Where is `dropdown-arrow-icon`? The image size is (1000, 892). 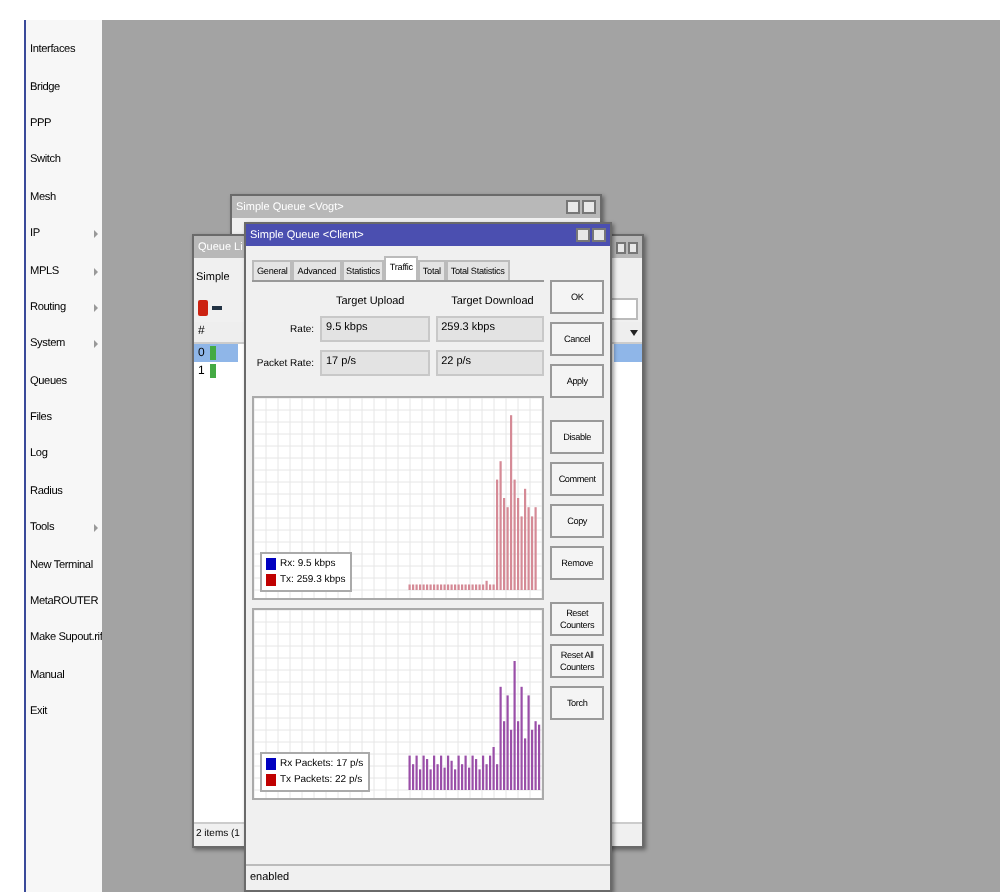 dropdown-arrow-icon is located at coordinates (634, 332).